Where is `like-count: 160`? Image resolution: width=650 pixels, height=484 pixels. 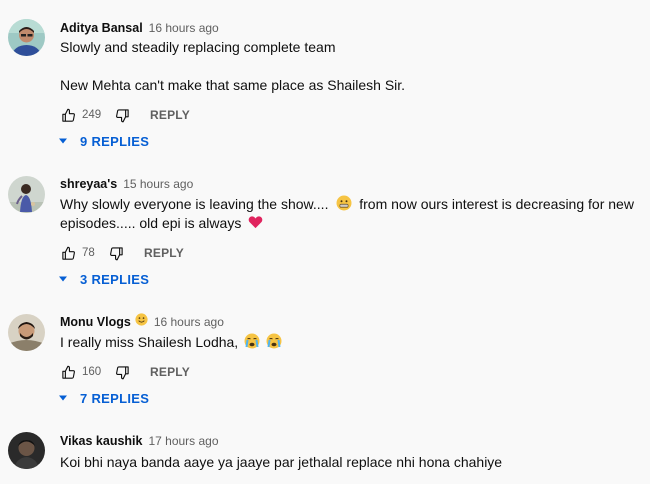 like-count: 160 is located at coordinates (92, 372).